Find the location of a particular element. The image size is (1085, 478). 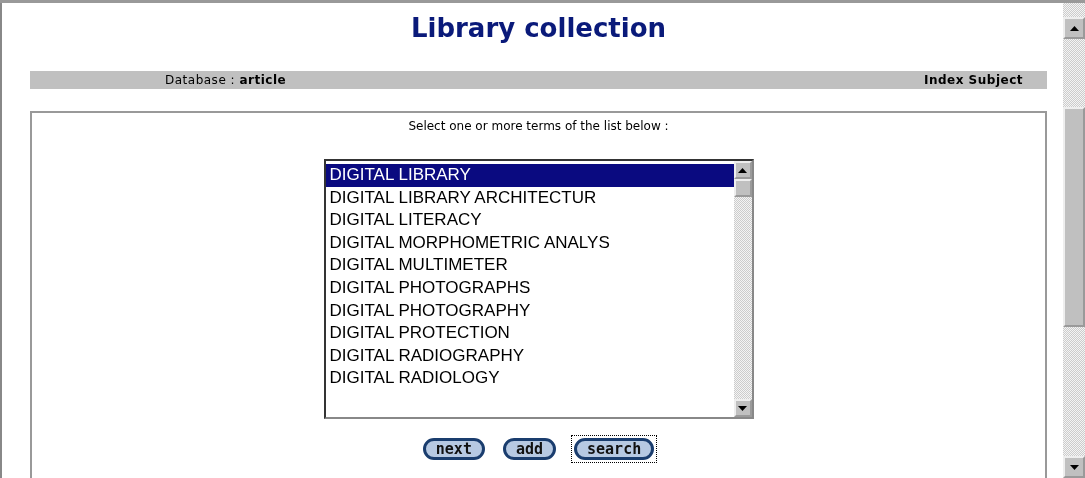

term-option: DIGITAL RADIOLOGY is located at coordinates (529, 378).